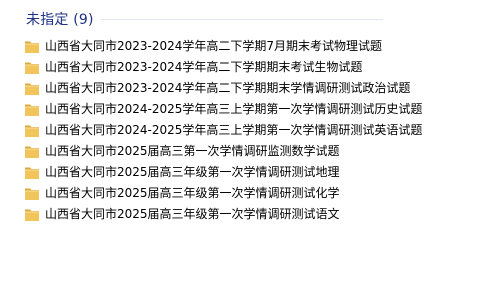  What do you see at coordinates (192, 151) in the screenshot?
I see `folder-name: 山西省大同市2025届高三第一次学情调研监测数学试题` at bounding box center [192, 151].